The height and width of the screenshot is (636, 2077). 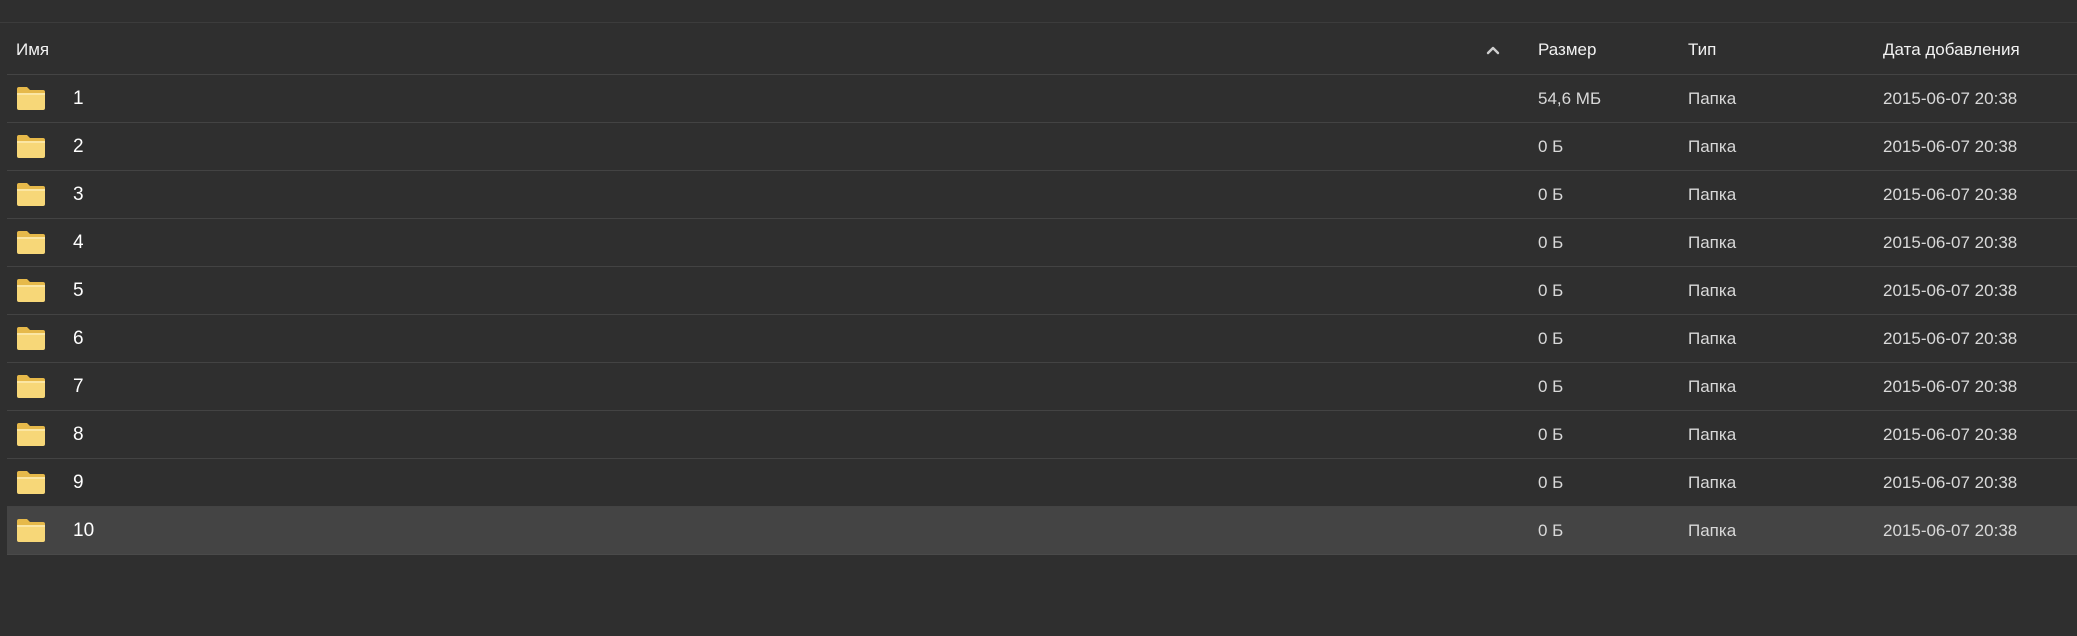 What do you see at coordinates (1951, 50) in the screenshot?
I see `column-header-date: Дата добавления` at bounding box center [1951, 50].